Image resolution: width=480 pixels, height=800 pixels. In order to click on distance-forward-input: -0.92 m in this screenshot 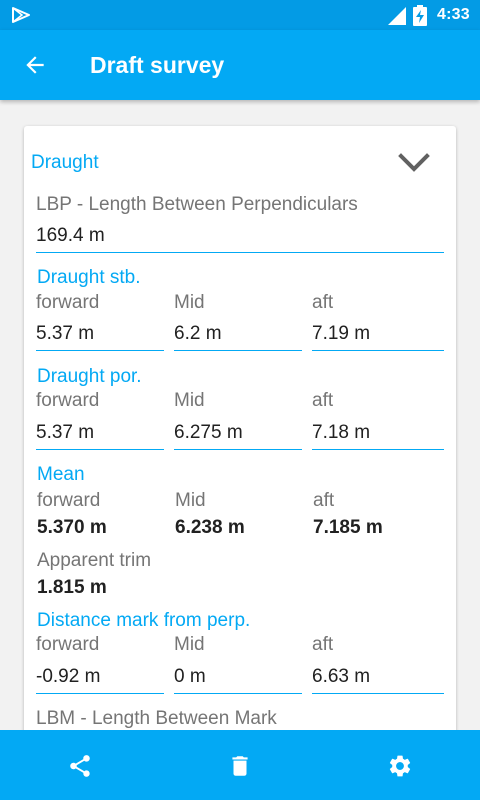, I will do `click(100, 678)`.